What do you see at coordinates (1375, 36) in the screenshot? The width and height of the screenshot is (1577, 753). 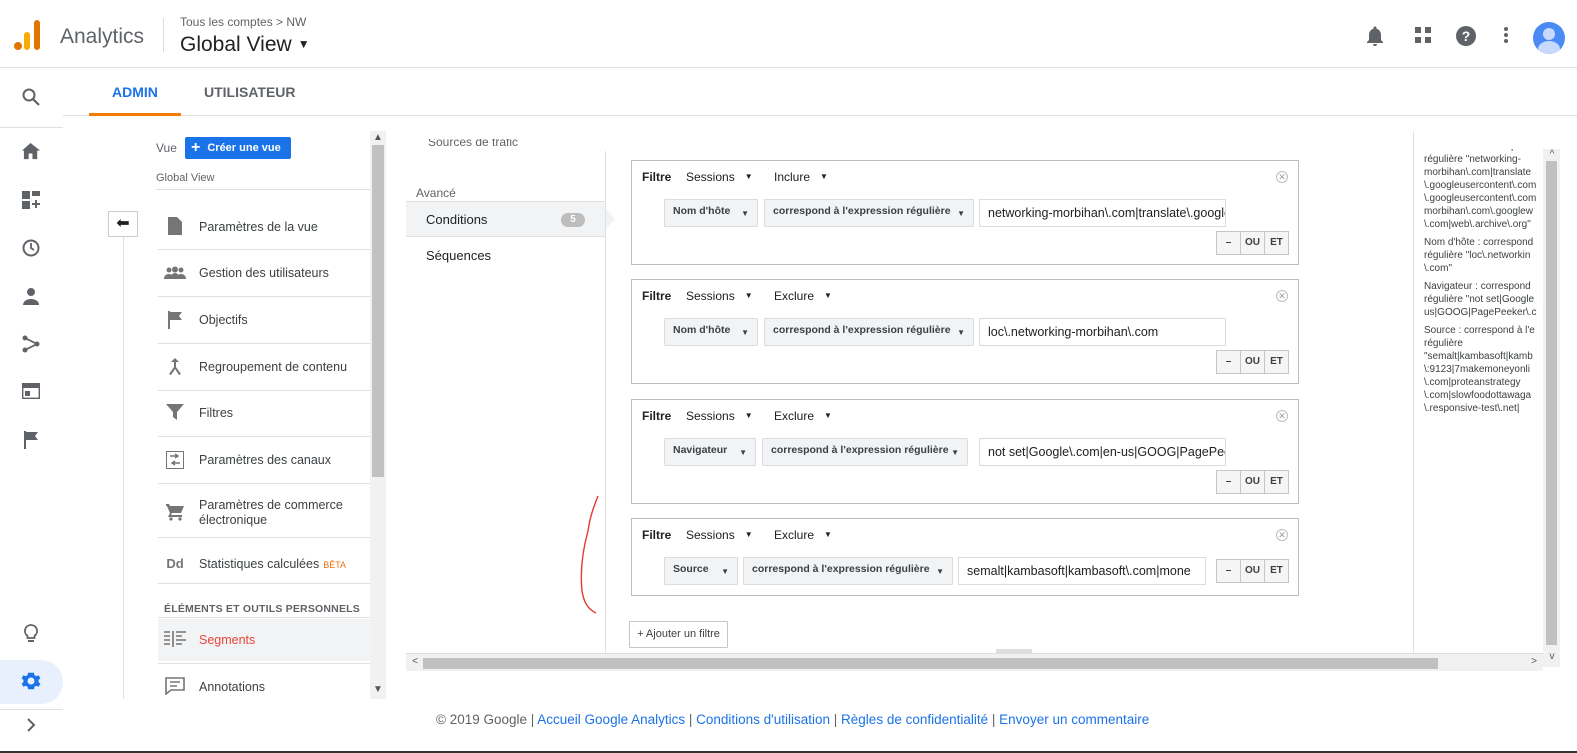 I see `notifications-bell-icon` at bounding box center [1375, 36].